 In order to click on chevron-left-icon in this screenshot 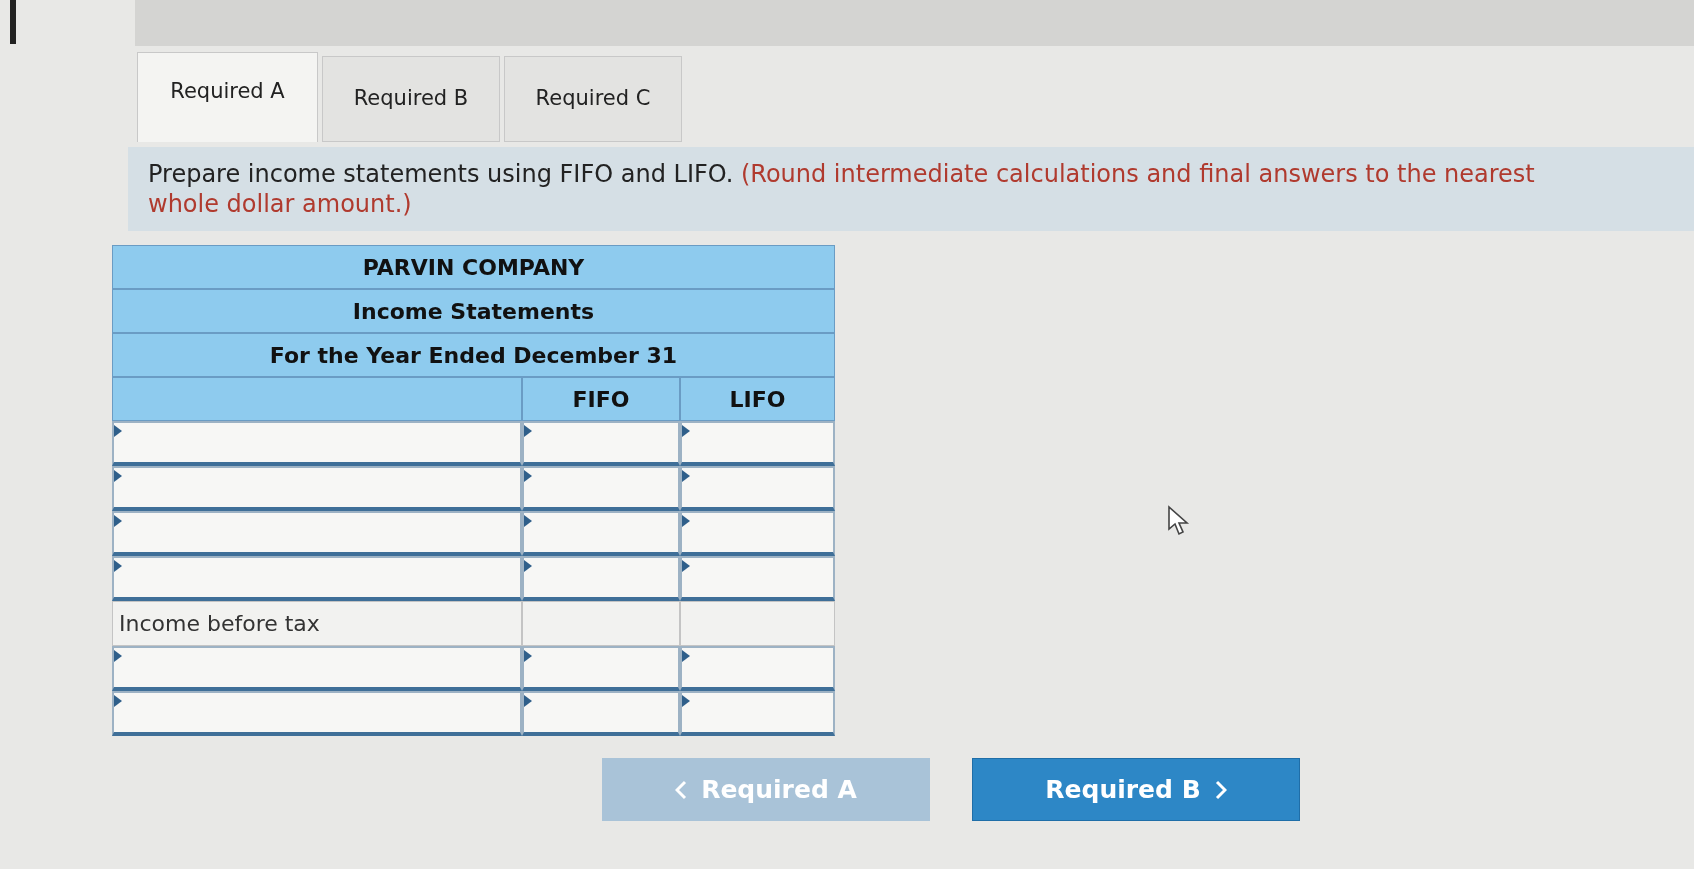, I will do `click(681, 789)`.